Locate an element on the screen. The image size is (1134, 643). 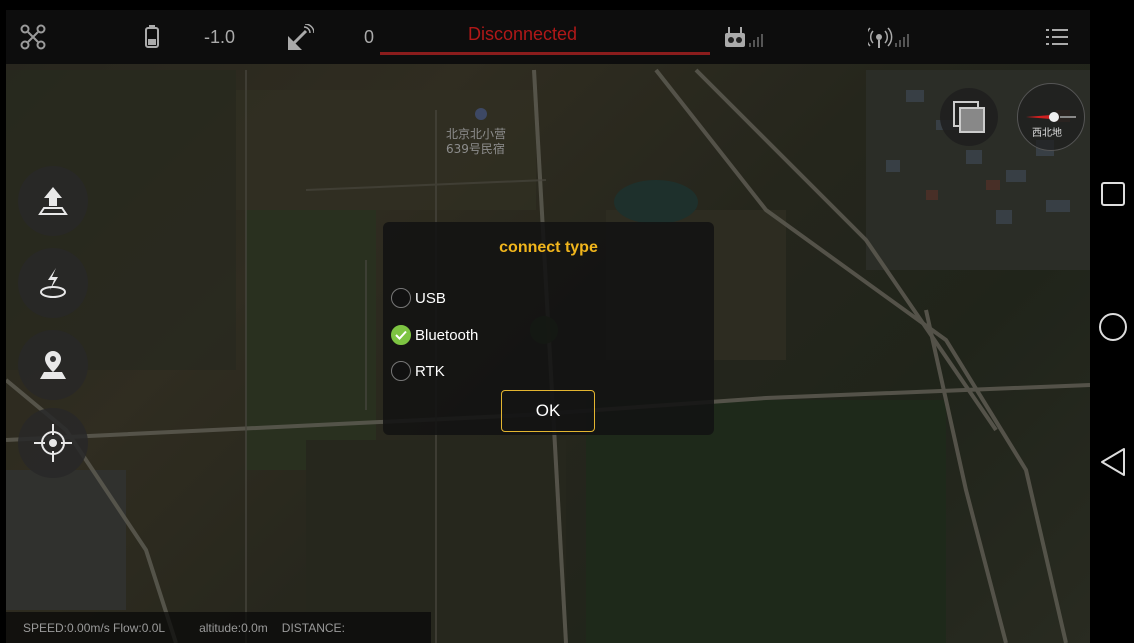
dialog-title: connect type is located at coordinates (548, 247).